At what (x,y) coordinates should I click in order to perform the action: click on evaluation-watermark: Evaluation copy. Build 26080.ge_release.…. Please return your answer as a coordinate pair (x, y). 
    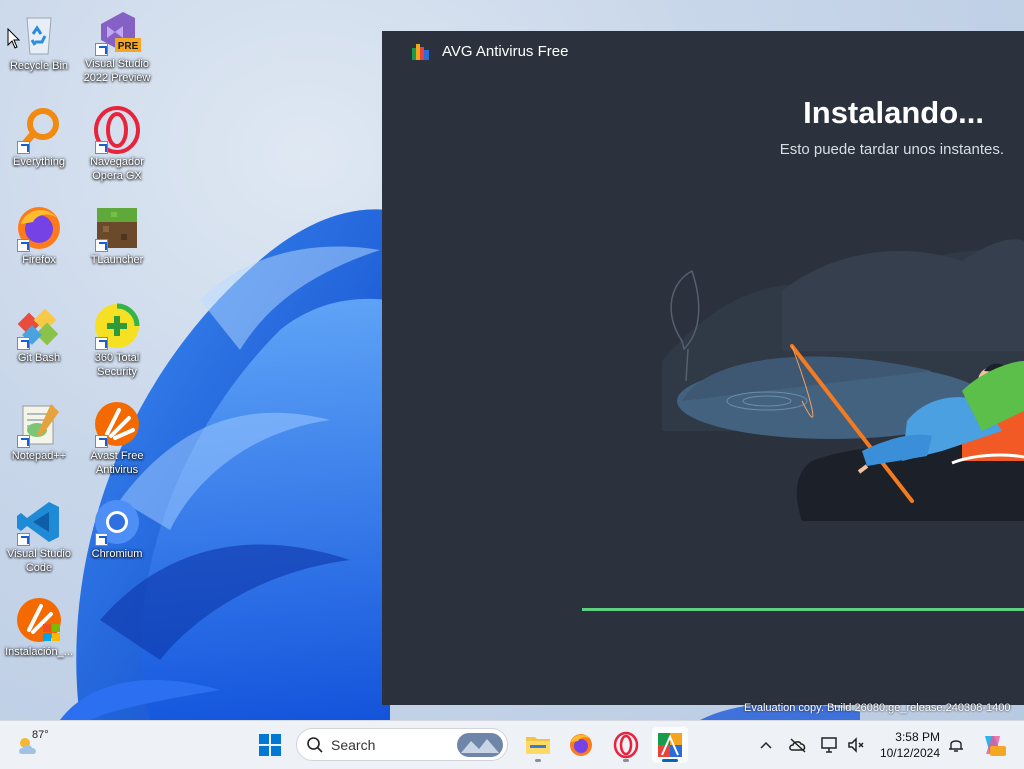
    Looking at the image, I should click on (877, 708).